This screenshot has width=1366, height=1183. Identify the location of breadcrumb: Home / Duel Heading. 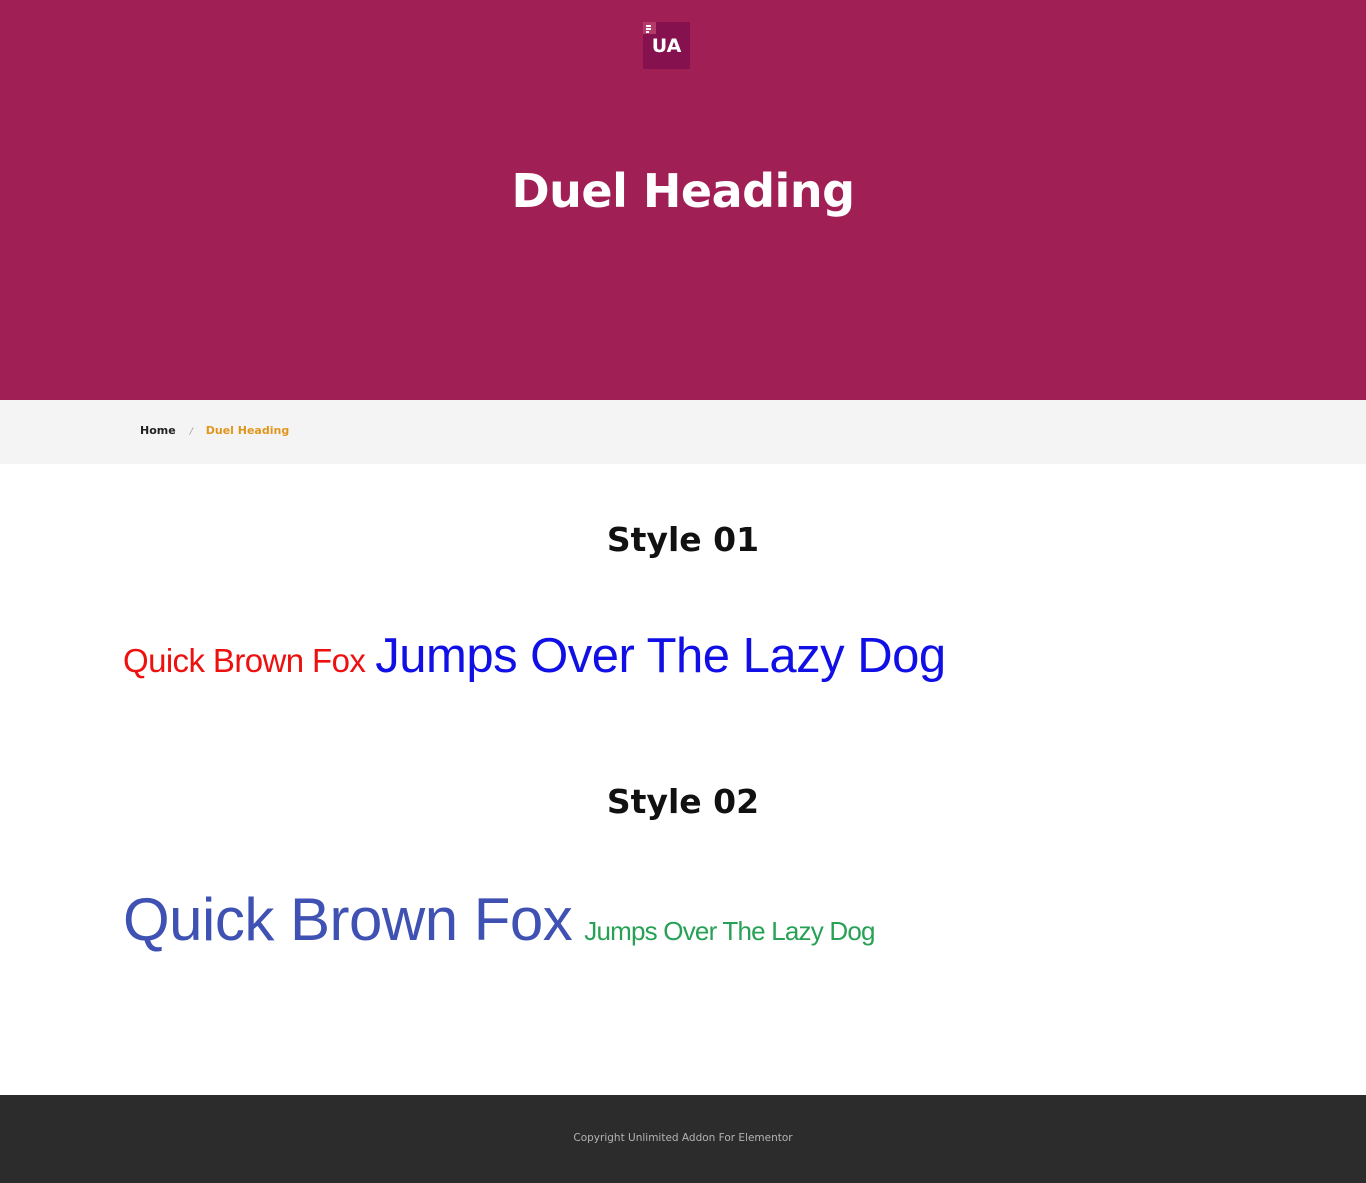
(214, 431).